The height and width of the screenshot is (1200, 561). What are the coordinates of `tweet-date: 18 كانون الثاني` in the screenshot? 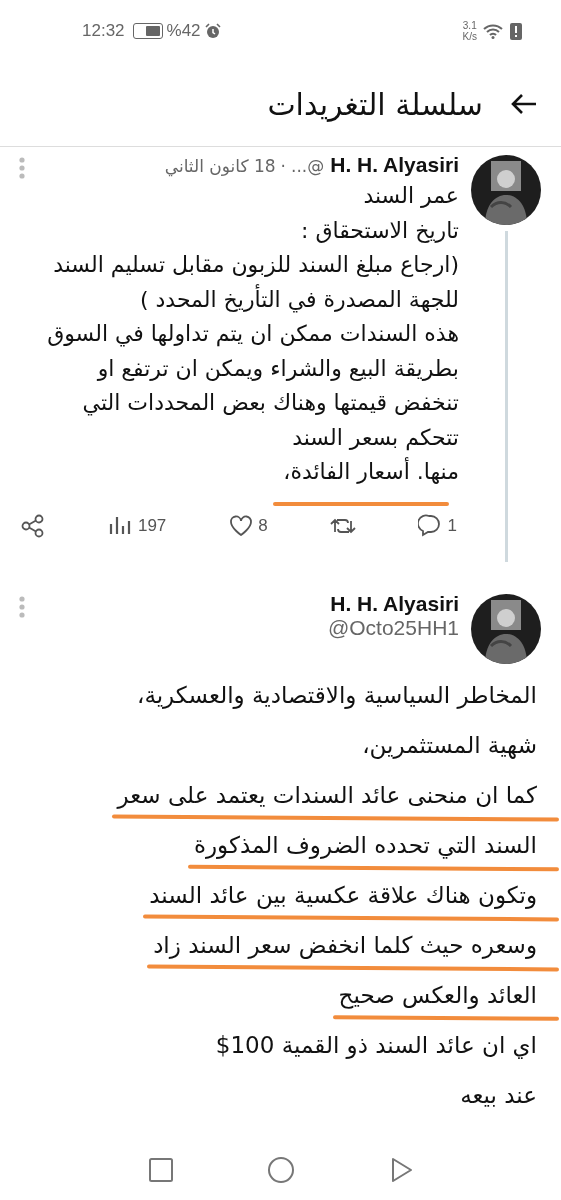 It's located at (220, 166).